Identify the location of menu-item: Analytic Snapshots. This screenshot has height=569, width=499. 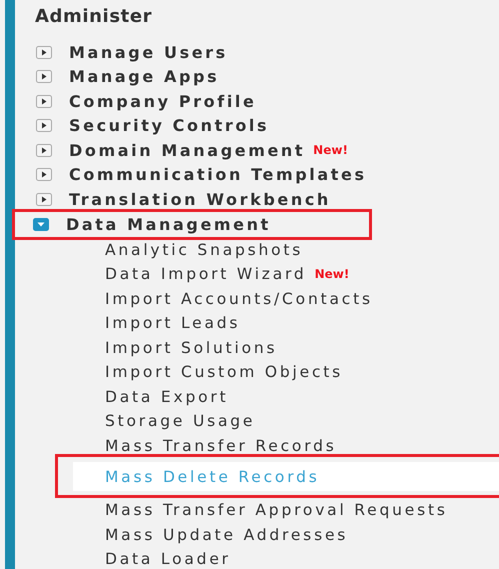
(204, 249).